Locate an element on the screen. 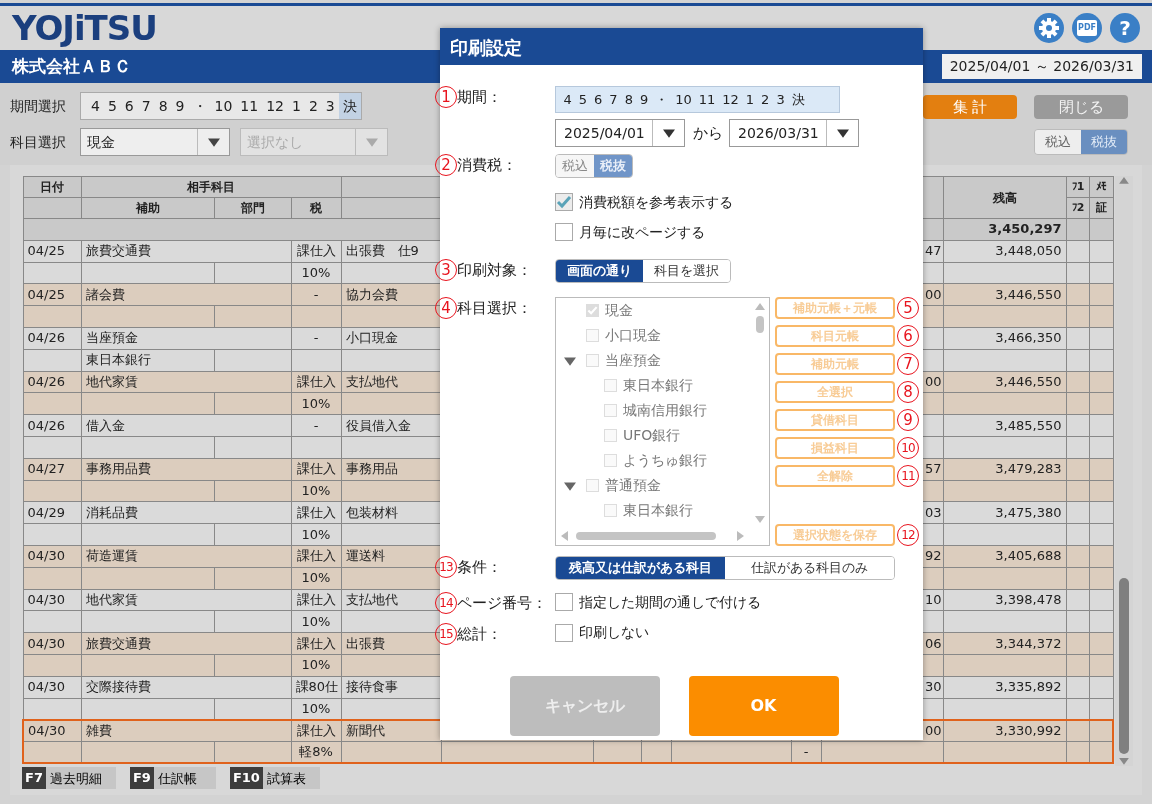 The width and height of the screenshot is (1152, 804). account-select: 現金 is located at coordinates (155, 142).